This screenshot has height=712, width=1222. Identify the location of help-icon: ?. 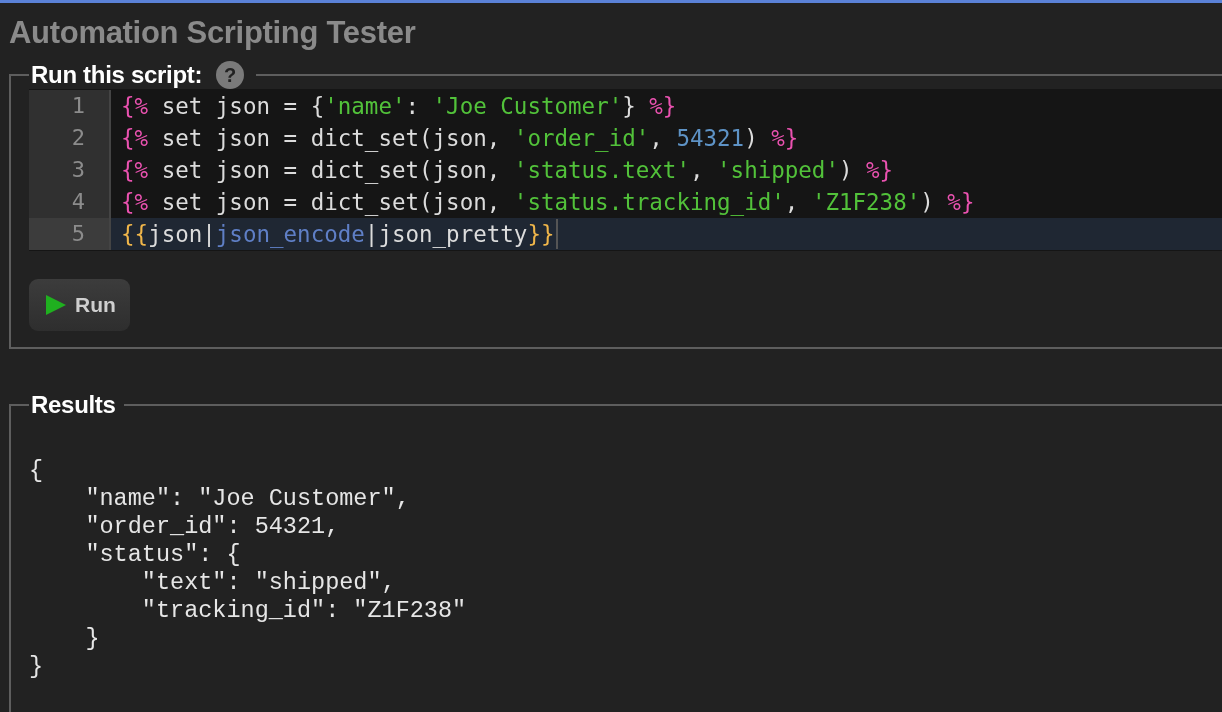
(230, 75).